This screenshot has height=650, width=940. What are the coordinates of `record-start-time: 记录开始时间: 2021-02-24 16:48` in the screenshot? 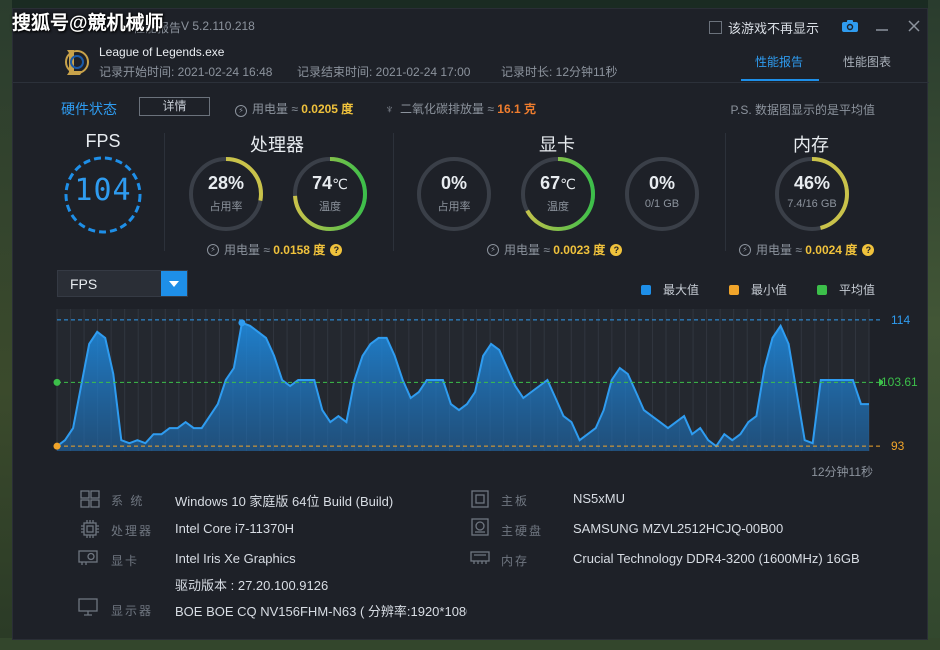 It's located at (186, 72).